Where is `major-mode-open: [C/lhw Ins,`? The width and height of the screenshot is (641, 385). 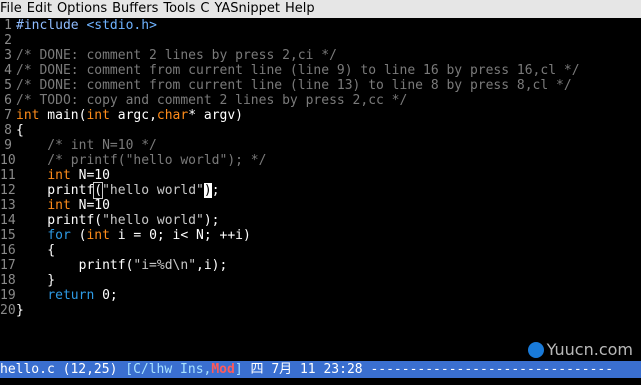 major-mode-open: [C/lhw Ins, is located at coordinates (168, 369).